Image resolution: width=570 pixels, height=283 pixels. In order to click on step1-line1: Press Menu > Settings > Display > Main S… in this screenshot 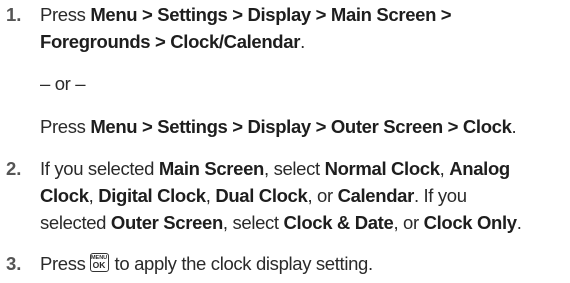, I will do `click(246, 14)`.